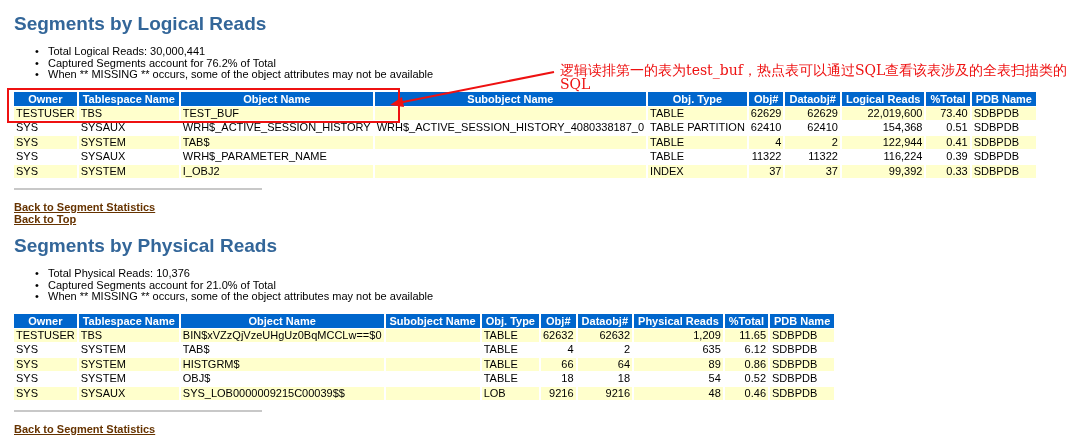 The width and height of the screenshot is (1080, 443). What do you see at coordinates (883, 142) in the screenshot?
I see `table-cell: 122,944` at bounding box center [883, 142].